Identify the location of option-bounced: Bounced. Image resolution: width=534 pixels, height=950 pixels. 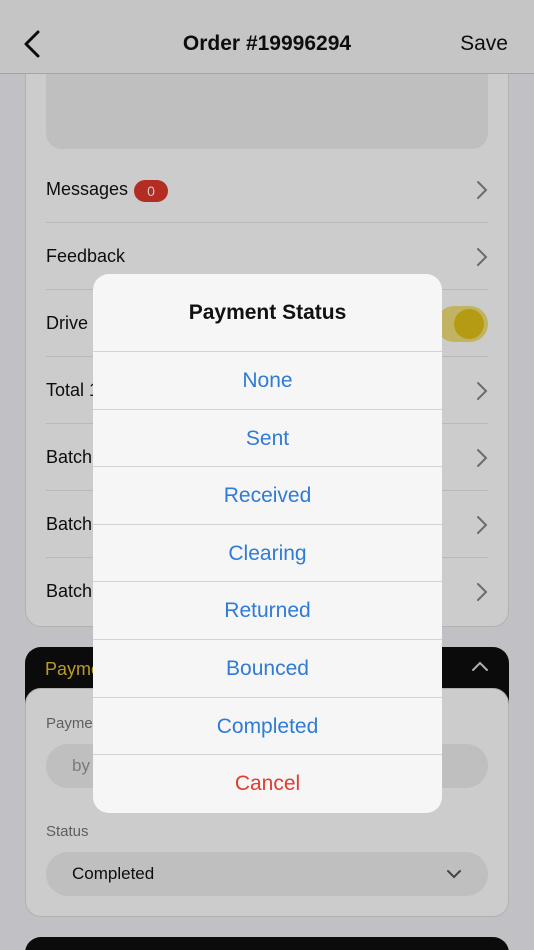
(267, 669).